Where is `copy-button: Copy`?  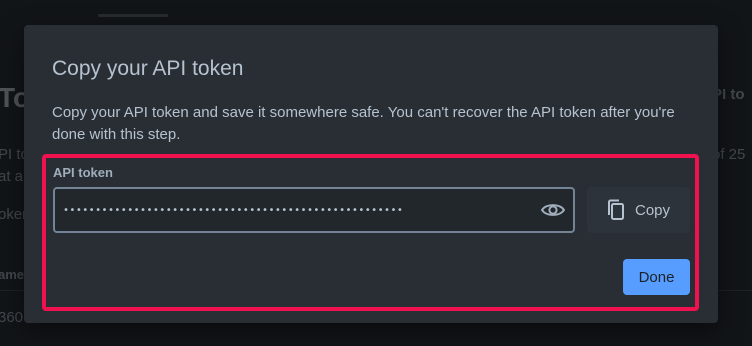
copy-button: Copy is located at coordinates (638, 210).